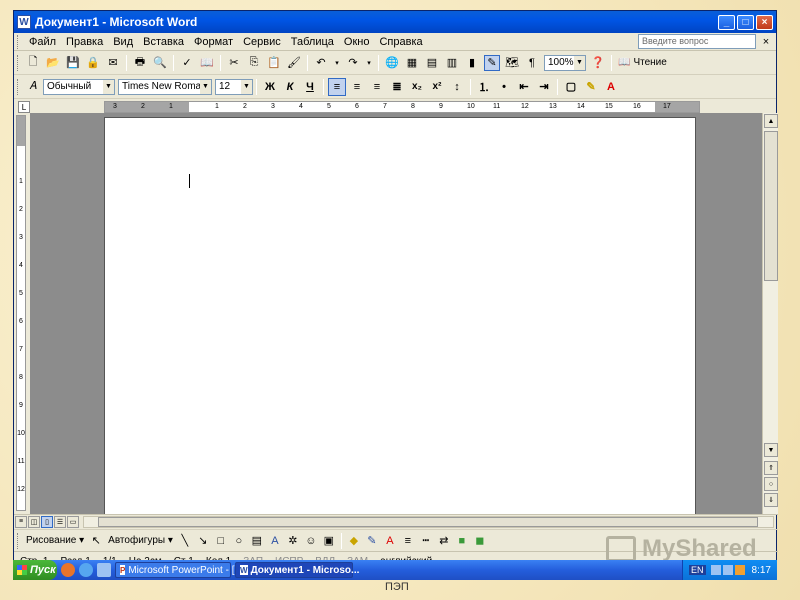 The image size is (800, 600). I want to click on borders-icon: ▢, so click(571, 87).